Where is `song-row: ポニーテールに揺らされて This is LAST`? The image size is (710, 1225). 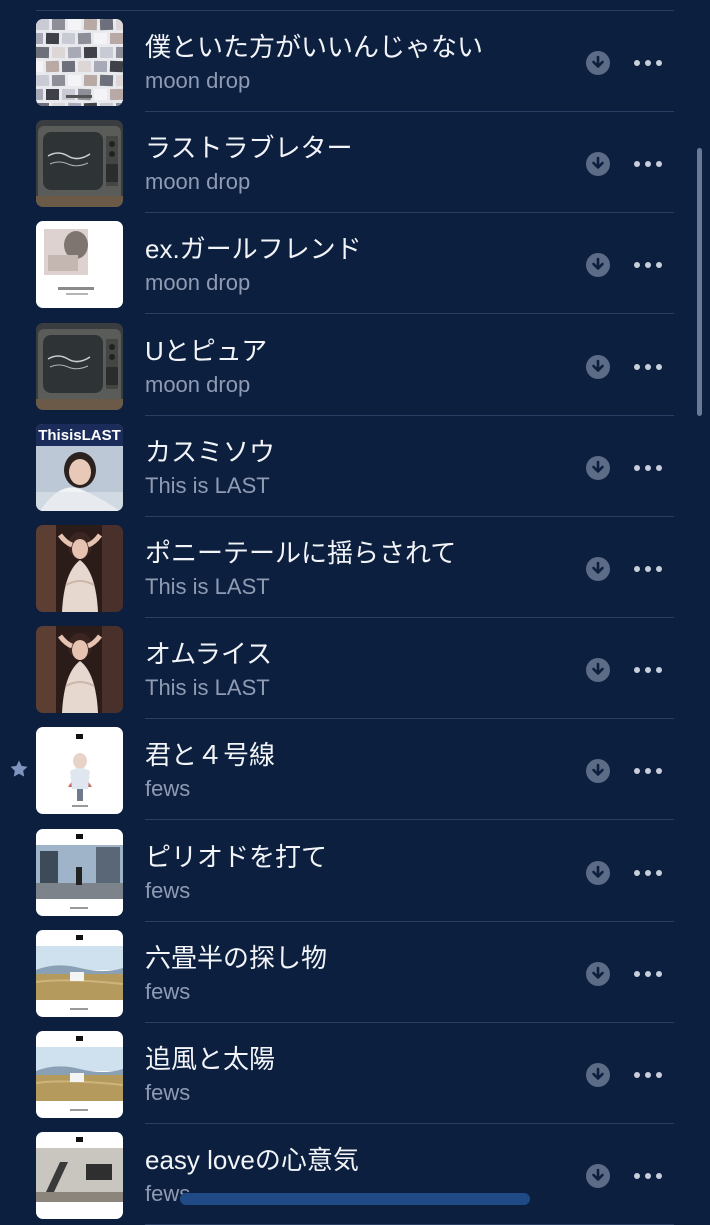 song-row: ポニーテールに揺らされて This is LAST is located at coordinates (355, 567).